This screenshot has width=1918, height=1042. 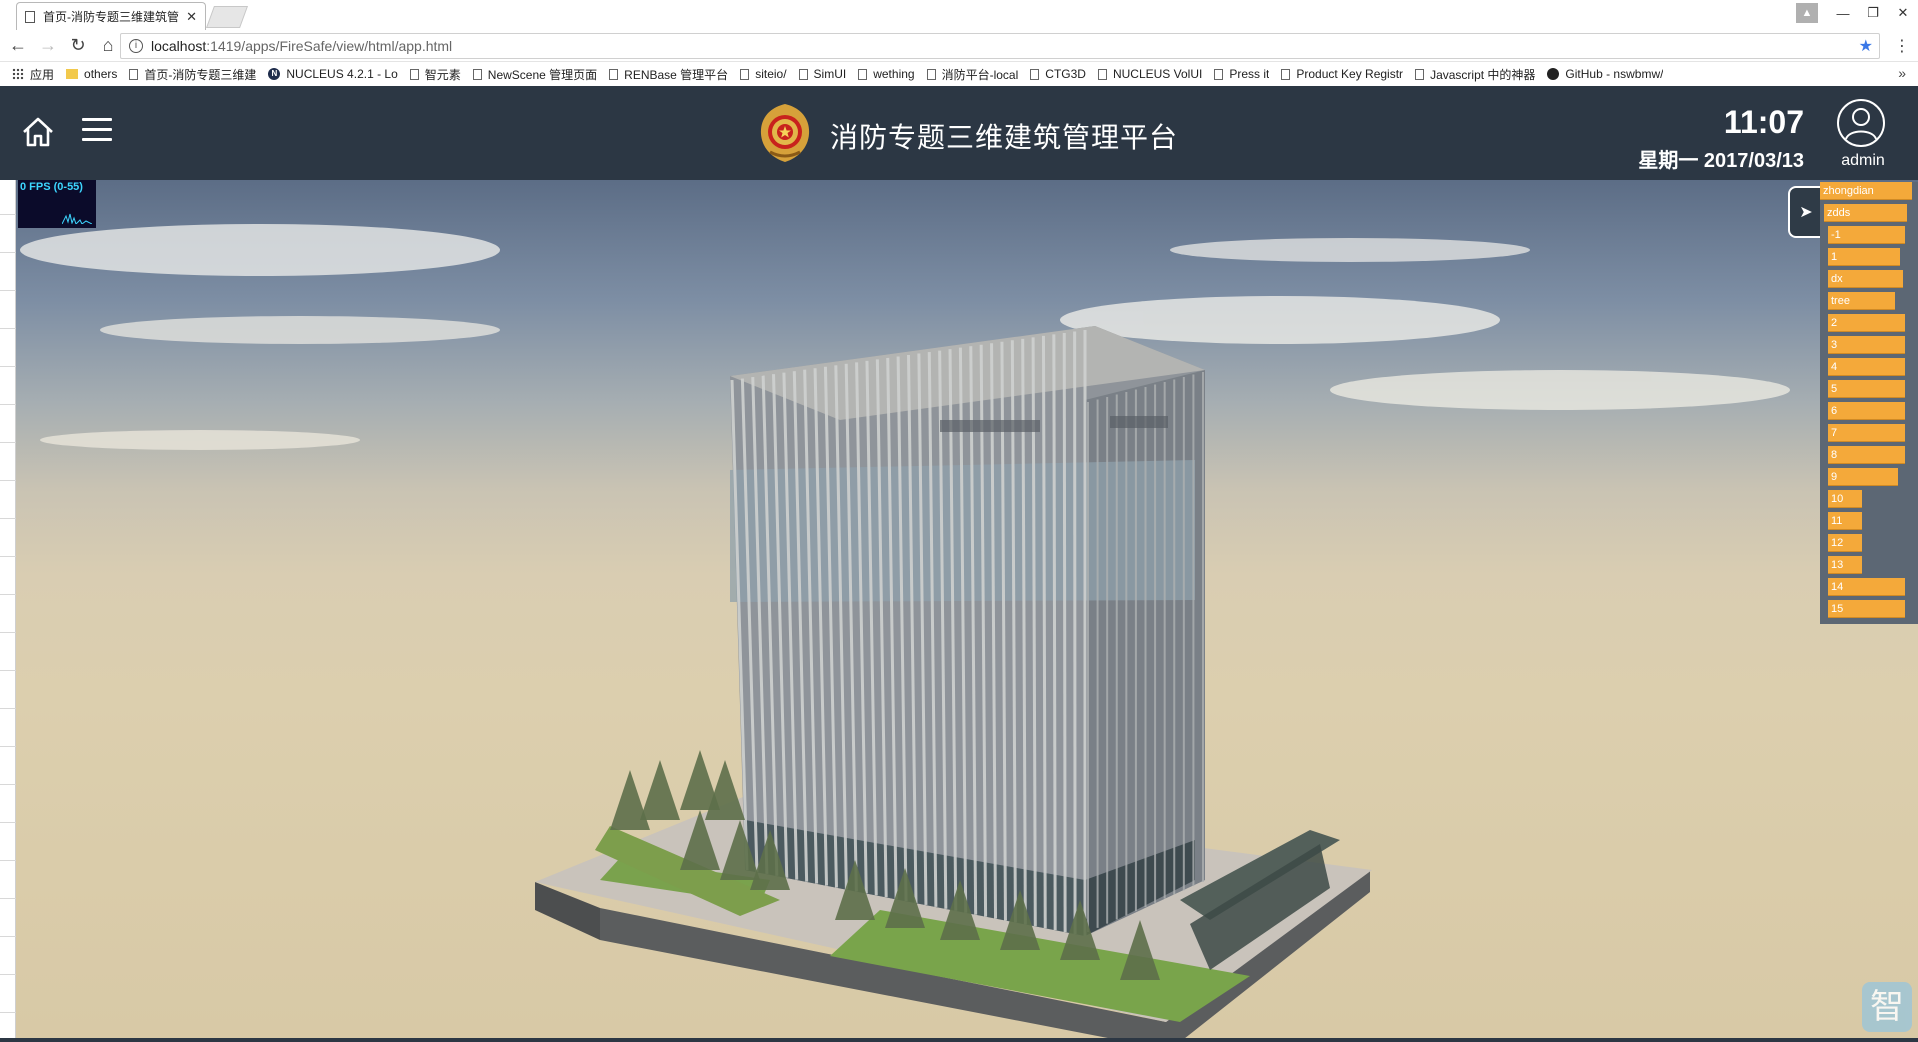 What do you see at coordinates (1065, 74) in the screenshot?
I see `bookmark-label: CTG3D` at bounding box center [1065, 74].